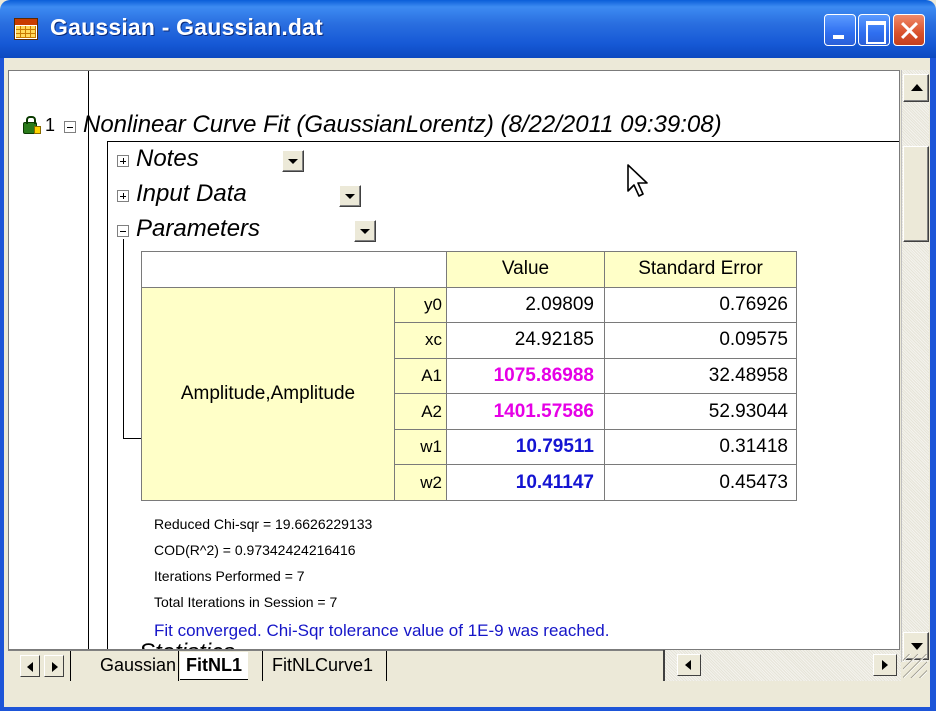  What do you see at coordinates (700, 340) in the screenshot?
I see `param-std-error: 0.09575` at bounding box center [700, 340].